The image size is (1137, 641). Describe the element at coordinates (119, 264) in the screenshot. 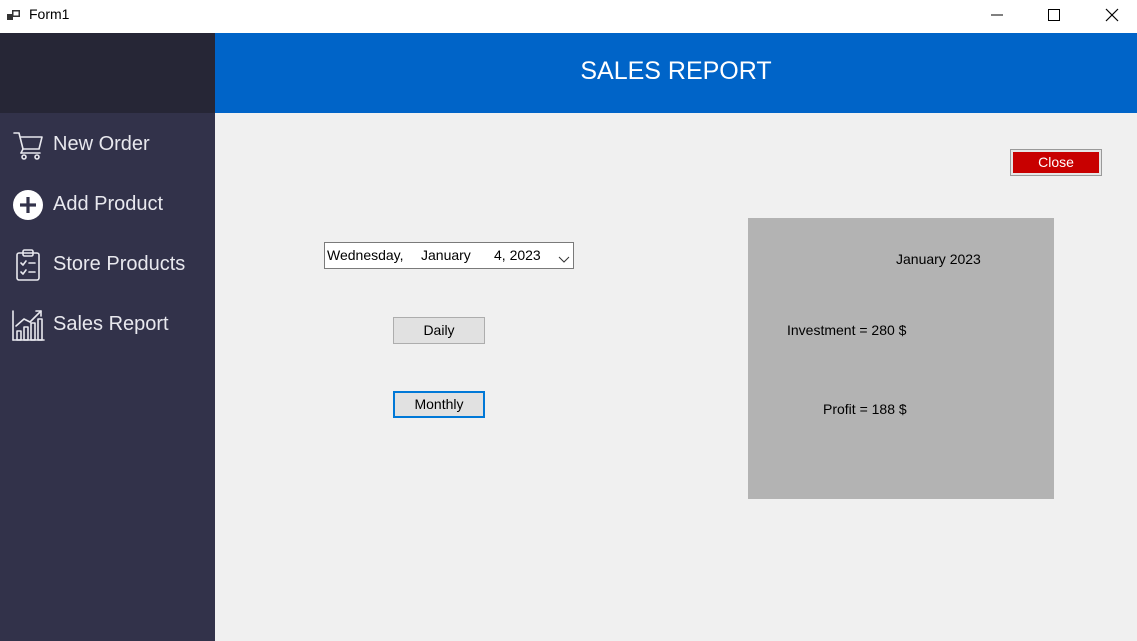

I see `sidebar-item-label: Store Products` at that location.